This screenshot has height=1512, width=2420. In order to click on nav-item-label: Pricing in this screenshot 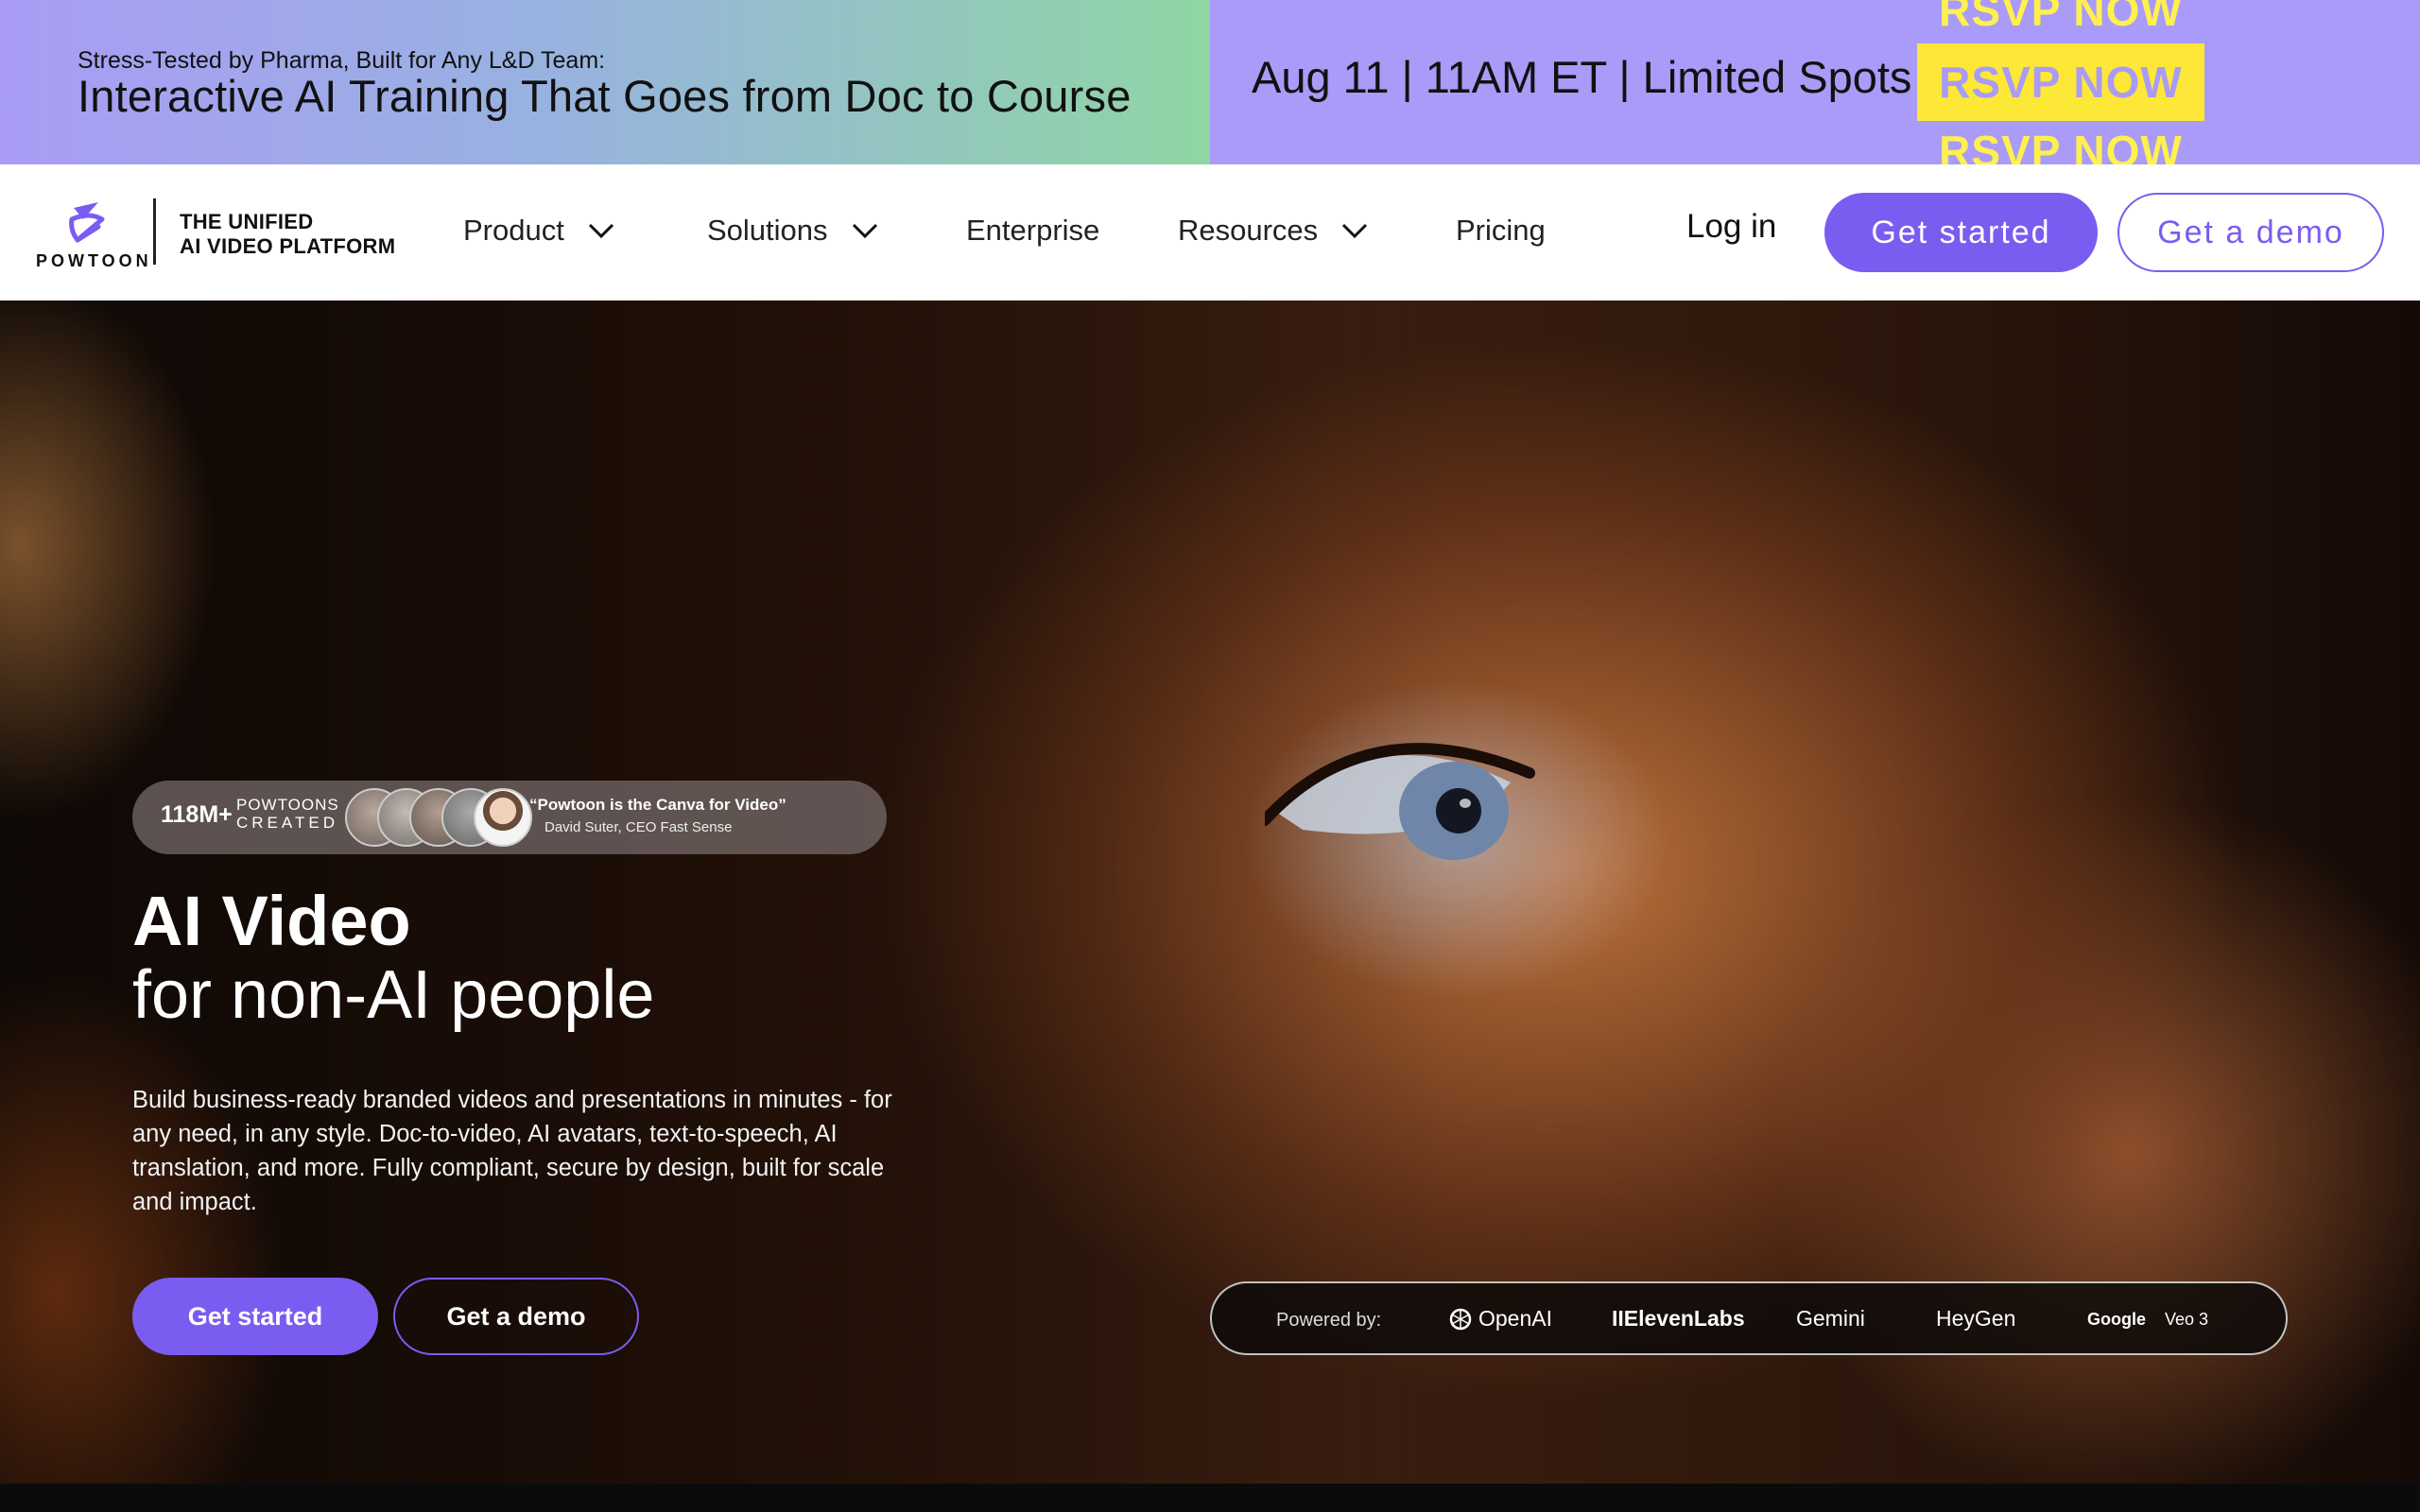, I will do `click(1501, 230)`.